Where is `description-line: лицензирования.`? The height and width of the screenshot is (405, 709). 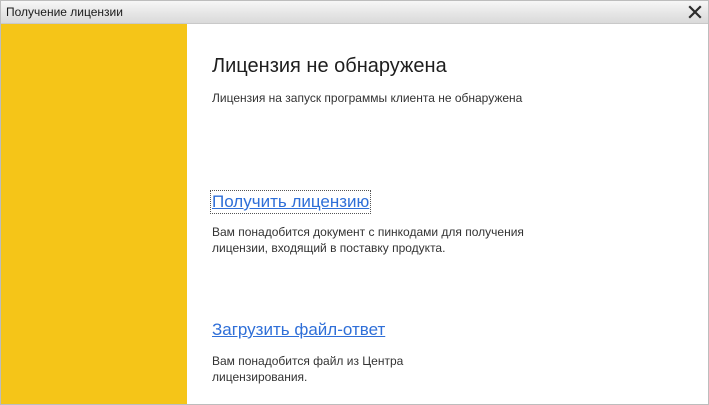
description-line: лицензирования. is located at coordinates (260, 377).